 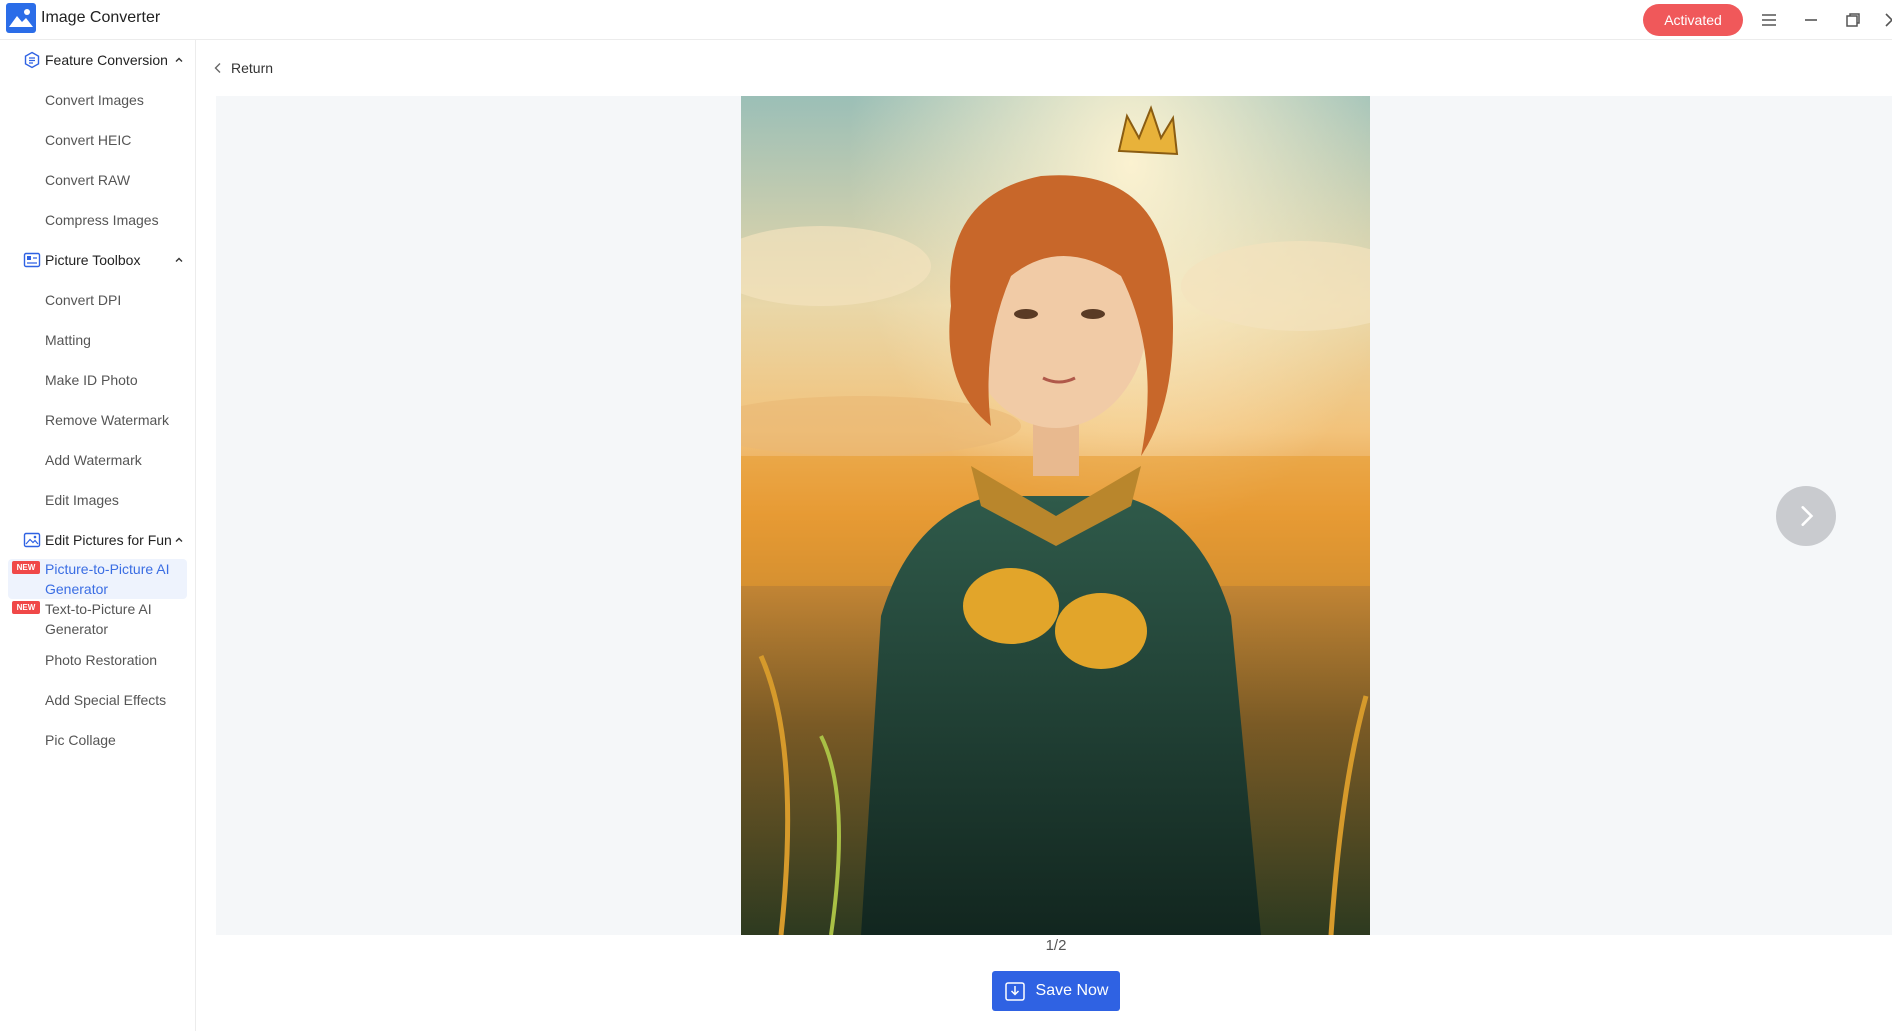 I want to click on save-now-button: Save Now, so click(x=1056, y=991).